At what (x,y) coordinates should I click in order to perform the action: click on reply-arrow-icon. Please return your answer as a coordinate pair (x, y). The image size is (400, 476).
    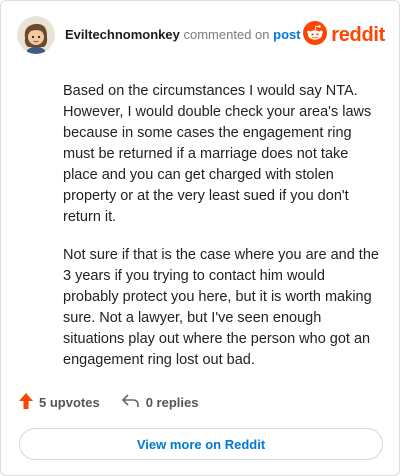
    Looking at the image, I should click on (130, 402).